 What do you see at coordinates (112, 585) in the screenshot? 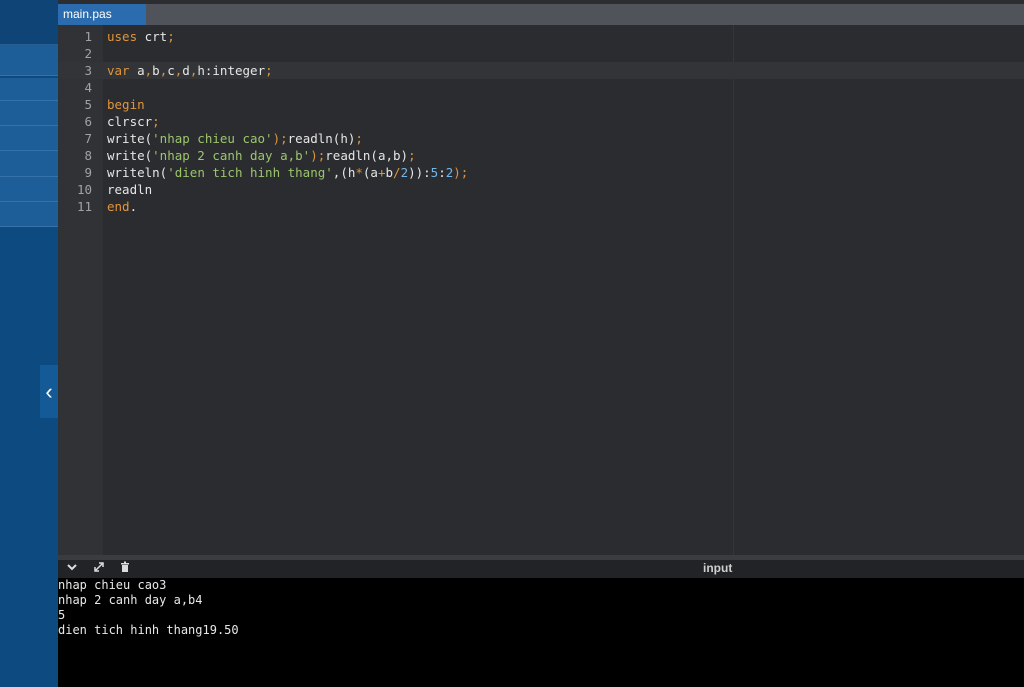
I see `console-line: nhap chieu cao3` at bounding box center [112, 585].